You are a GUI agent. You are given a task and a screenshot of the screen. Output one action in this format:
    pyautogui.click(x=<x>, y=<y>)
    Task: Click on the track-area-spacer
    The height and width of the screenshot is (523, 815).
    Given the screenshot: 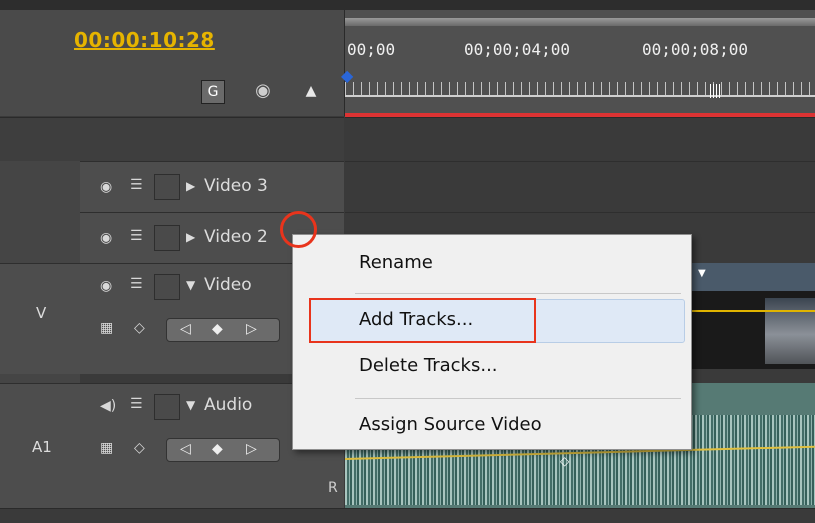 What is the action you would take?
    pyautogui.click(x=580, y=139)
    